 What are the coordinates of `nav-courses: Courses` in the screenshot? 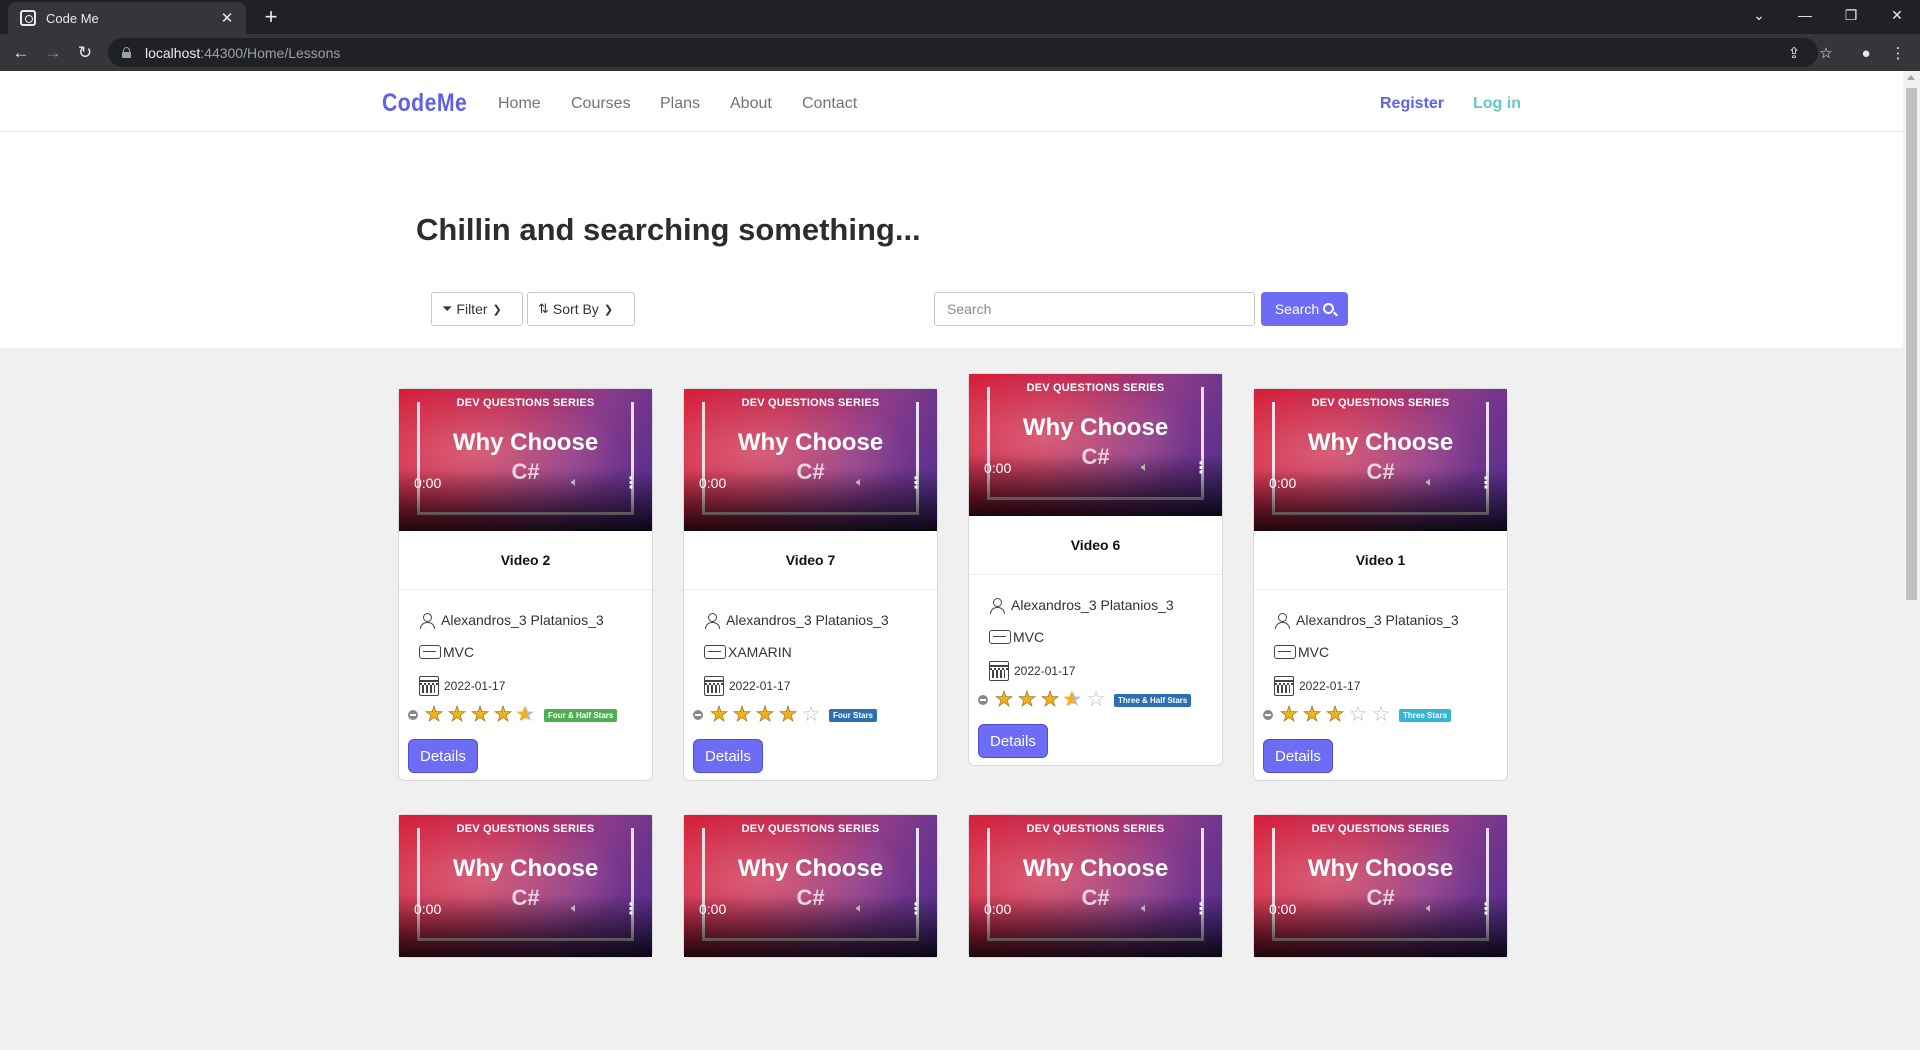 It's located at (601, 104).